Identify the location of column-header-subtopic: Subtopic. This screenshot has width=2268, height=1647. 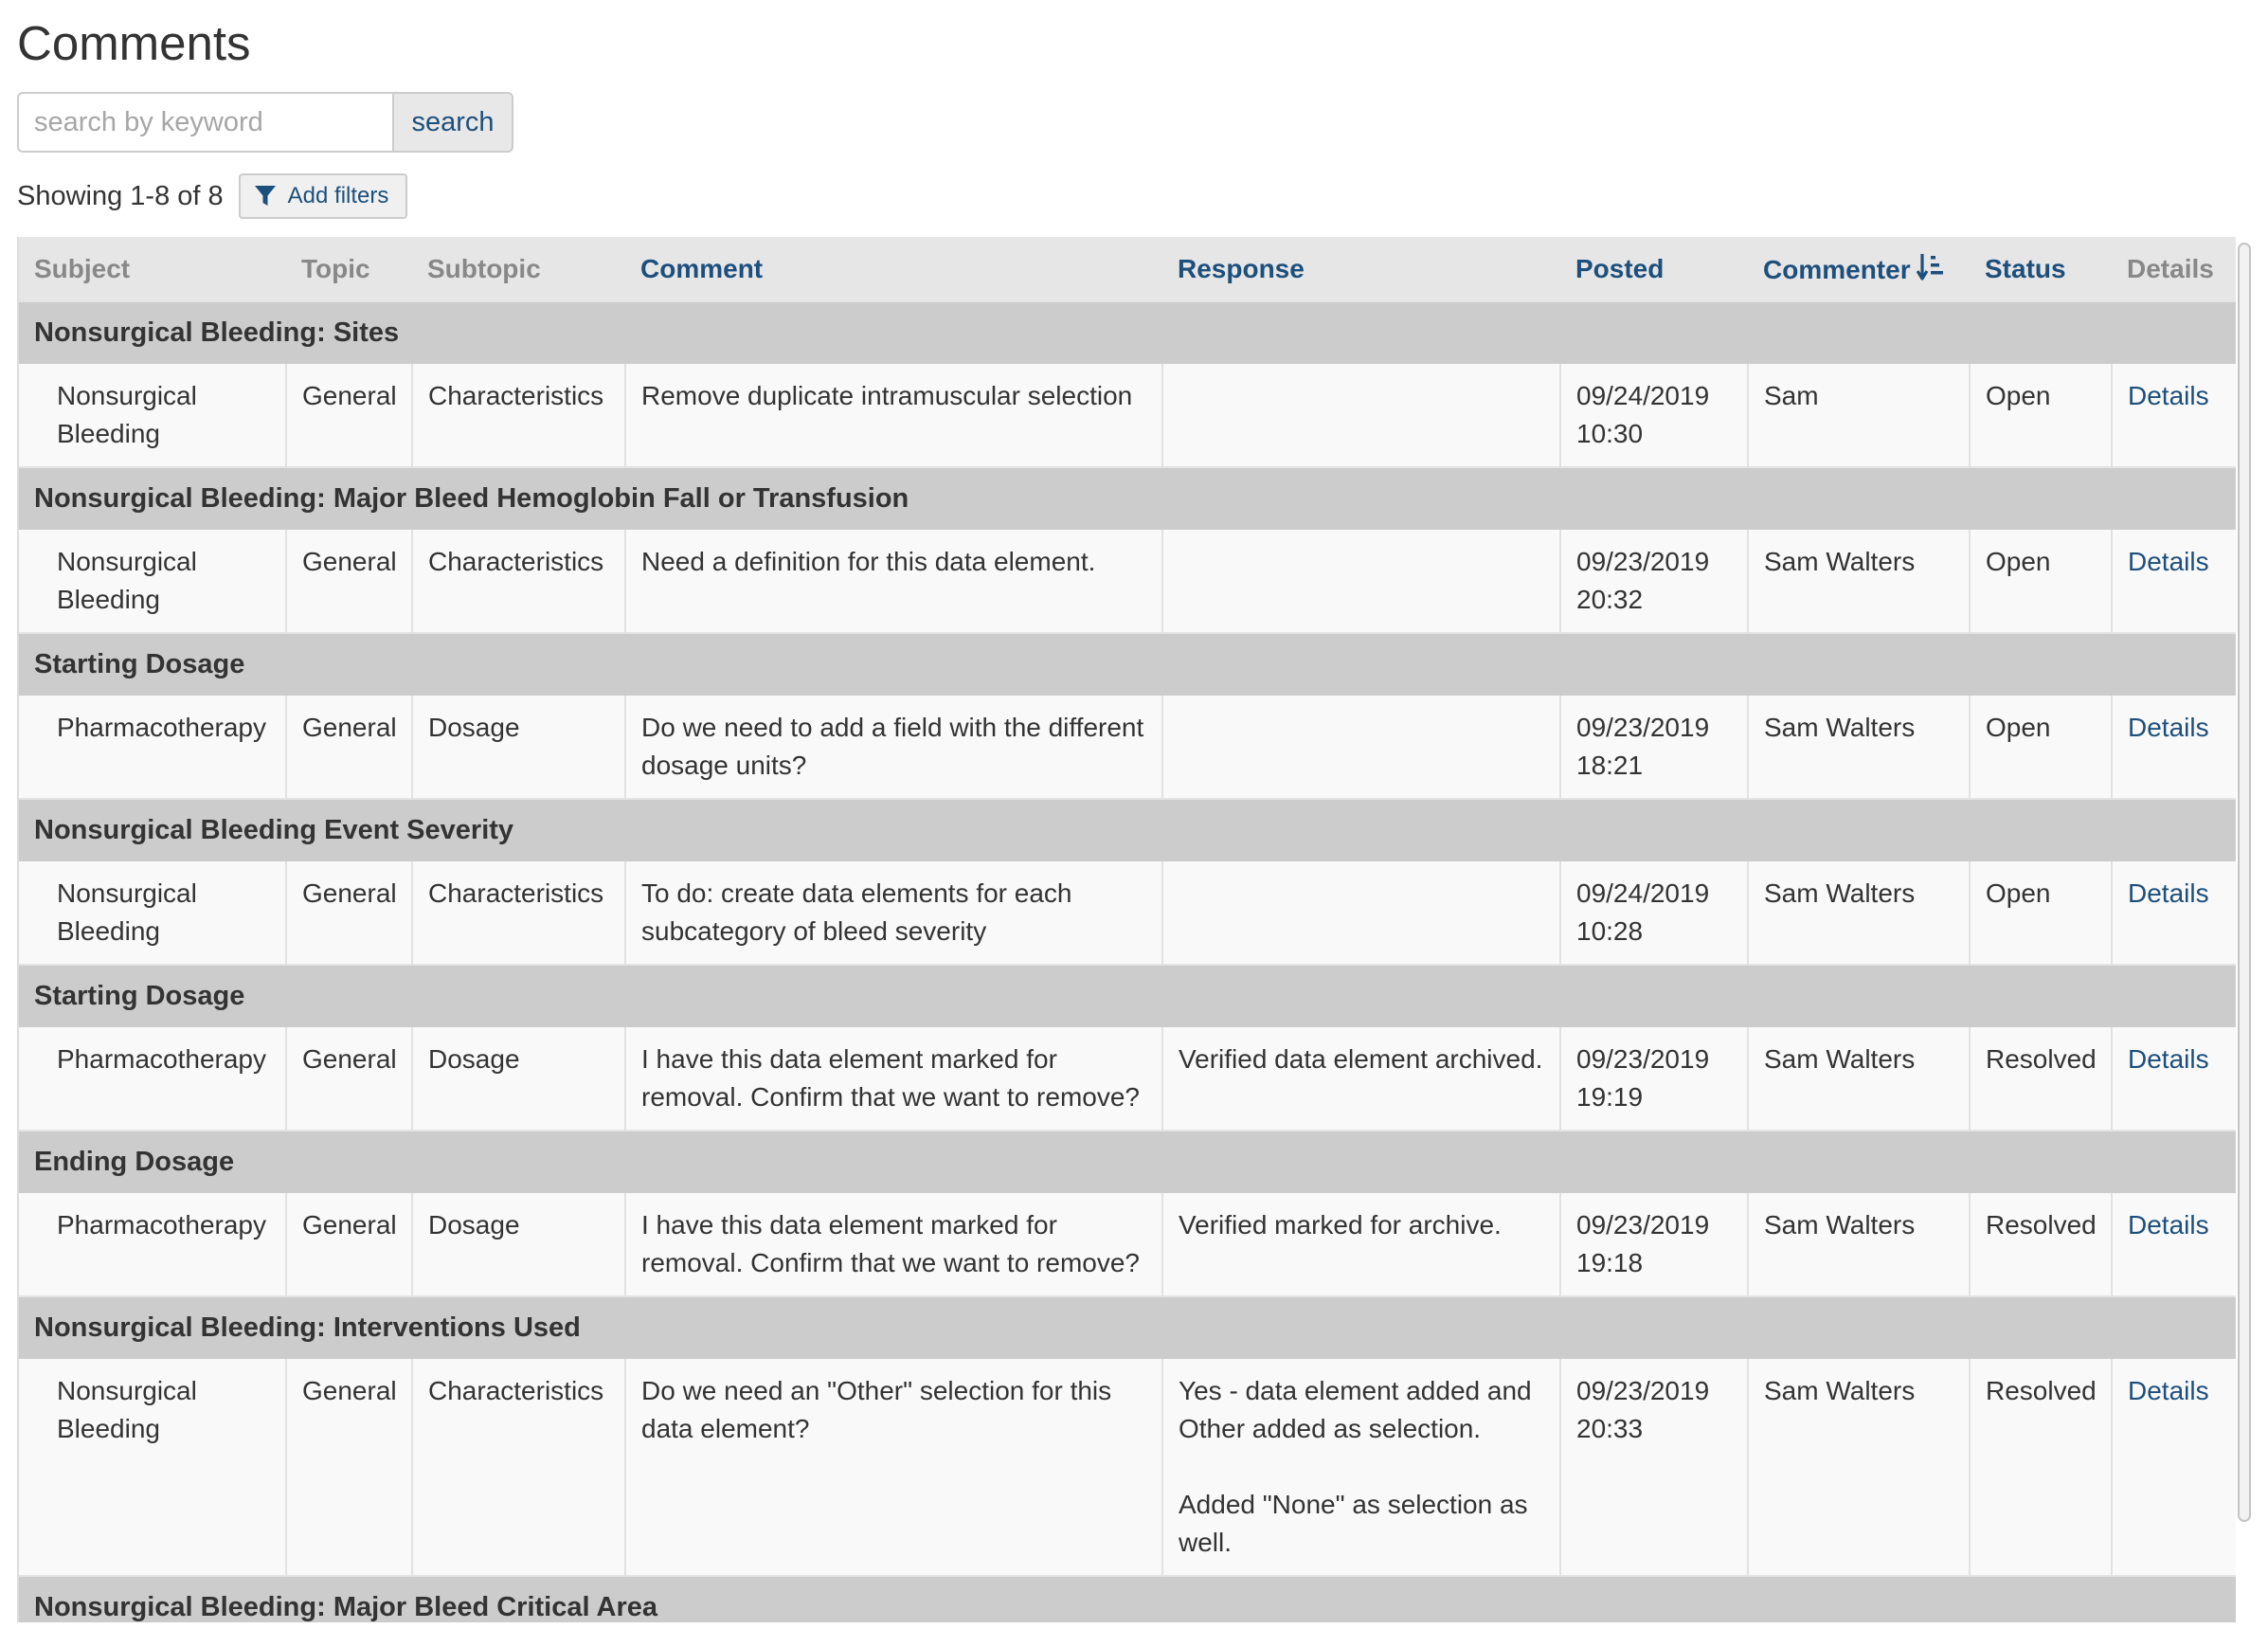
(518, 269).